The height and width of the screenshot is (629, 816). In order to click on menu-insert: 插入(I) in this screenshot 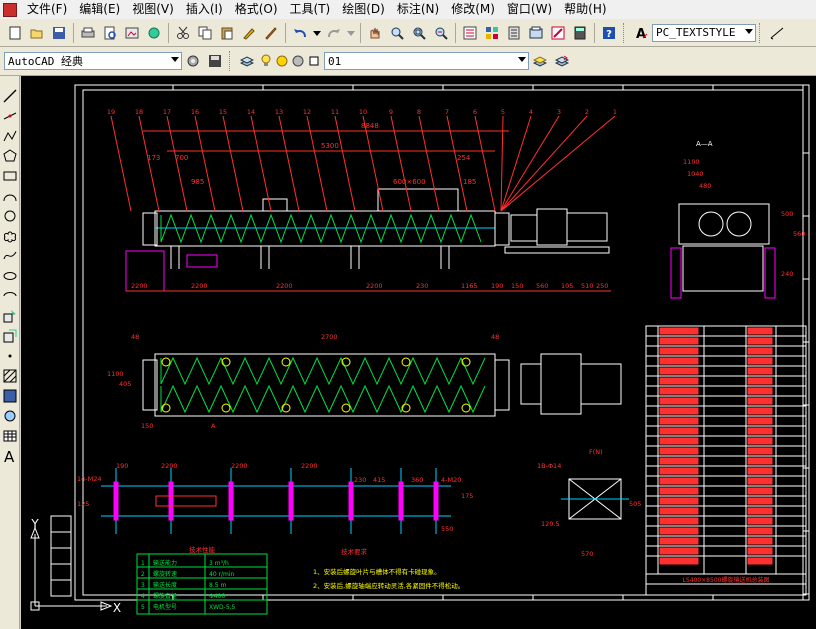, I will do `click(204, 9)`.